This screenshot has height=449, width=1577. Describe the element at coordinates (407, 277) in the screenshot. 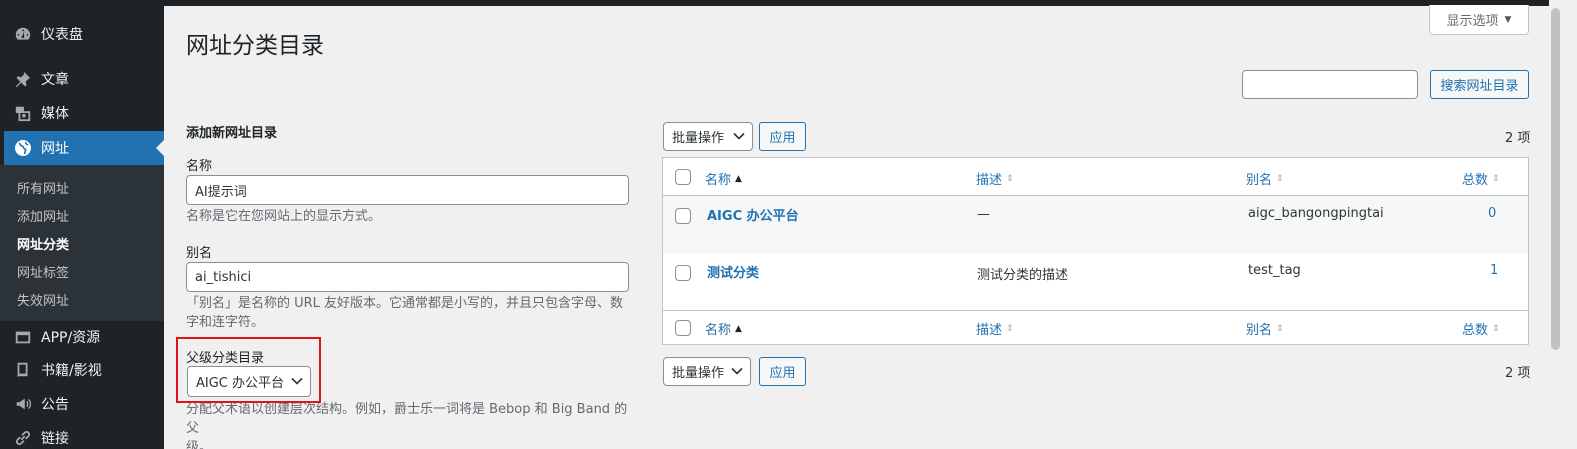

I see `slug-input: ai_tishici` at that location.